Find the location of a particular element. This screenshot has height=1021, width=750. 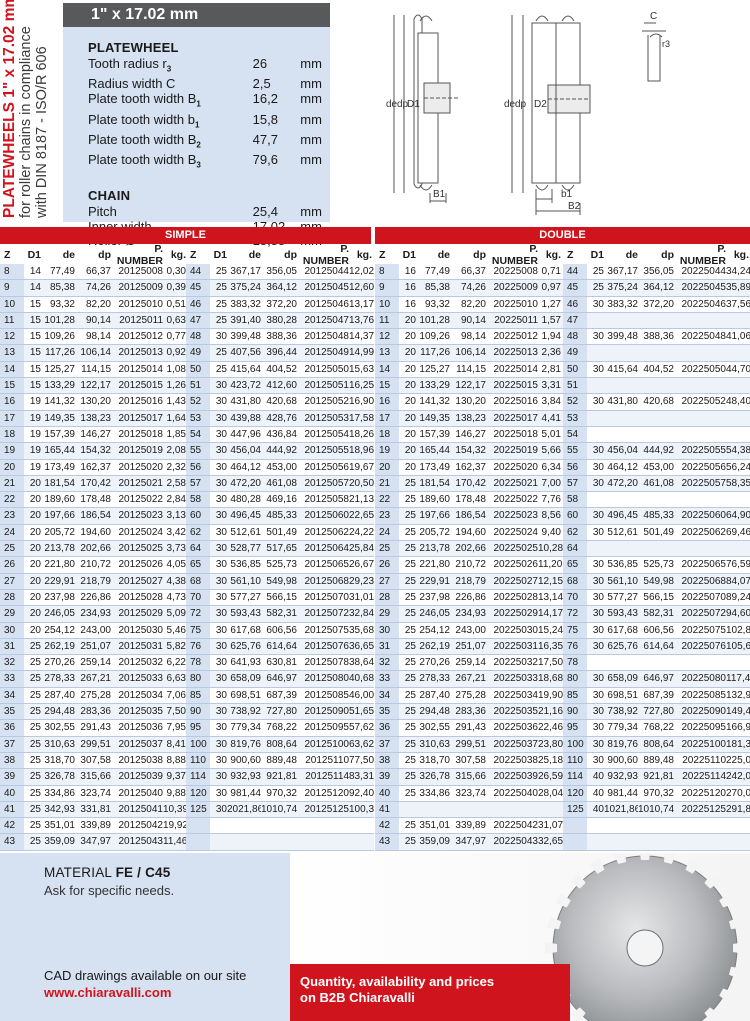

table-row: 58 30 480,28 469,16 20125058 21,13 is located at coordinates (280, 500).